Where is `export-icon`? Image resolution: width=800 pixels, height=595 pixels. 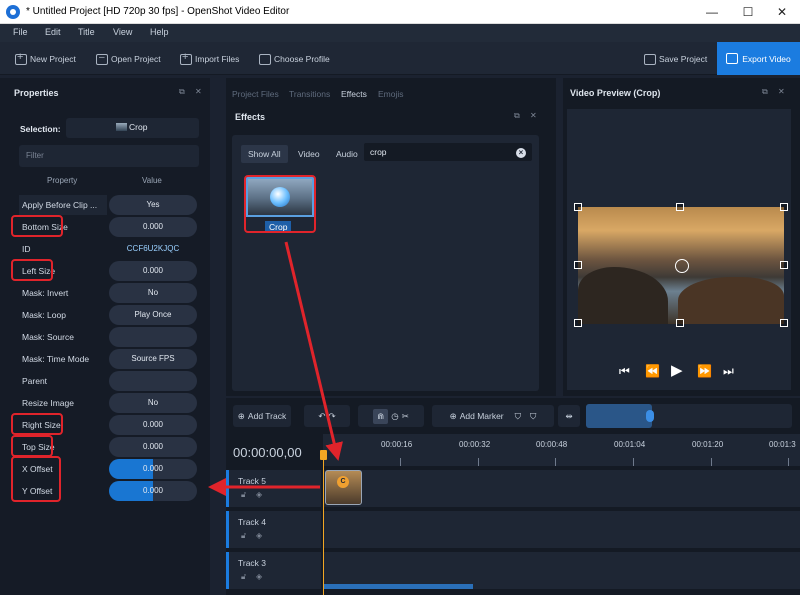
export-icon is located at coordinates (732, 58).